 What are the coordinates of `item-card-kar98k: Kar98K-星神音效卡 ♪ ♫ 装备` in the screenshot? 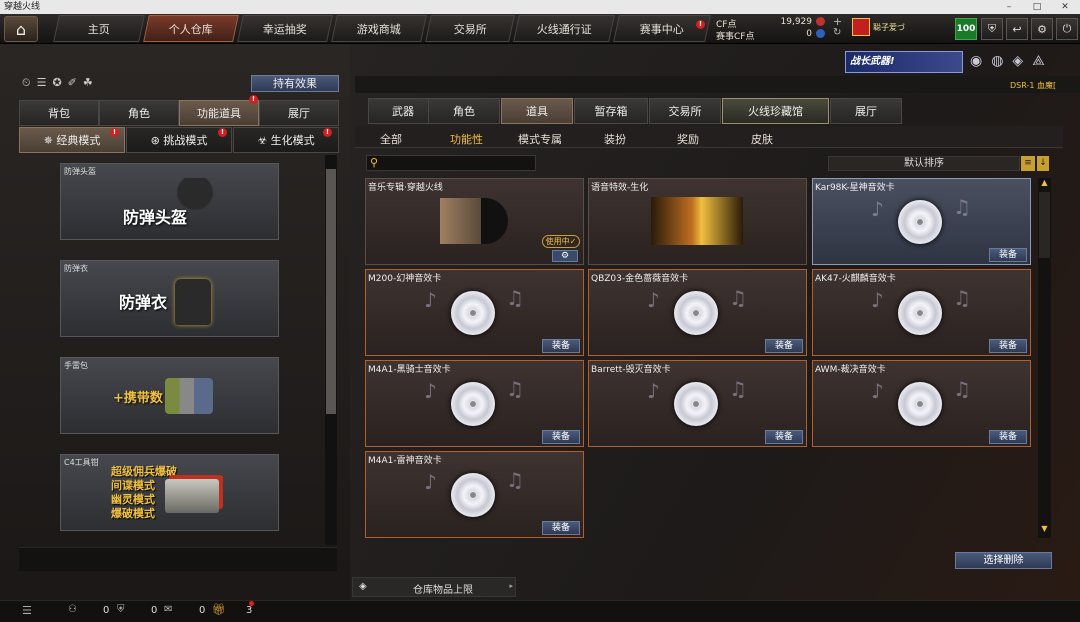 It's located at (921, 221).